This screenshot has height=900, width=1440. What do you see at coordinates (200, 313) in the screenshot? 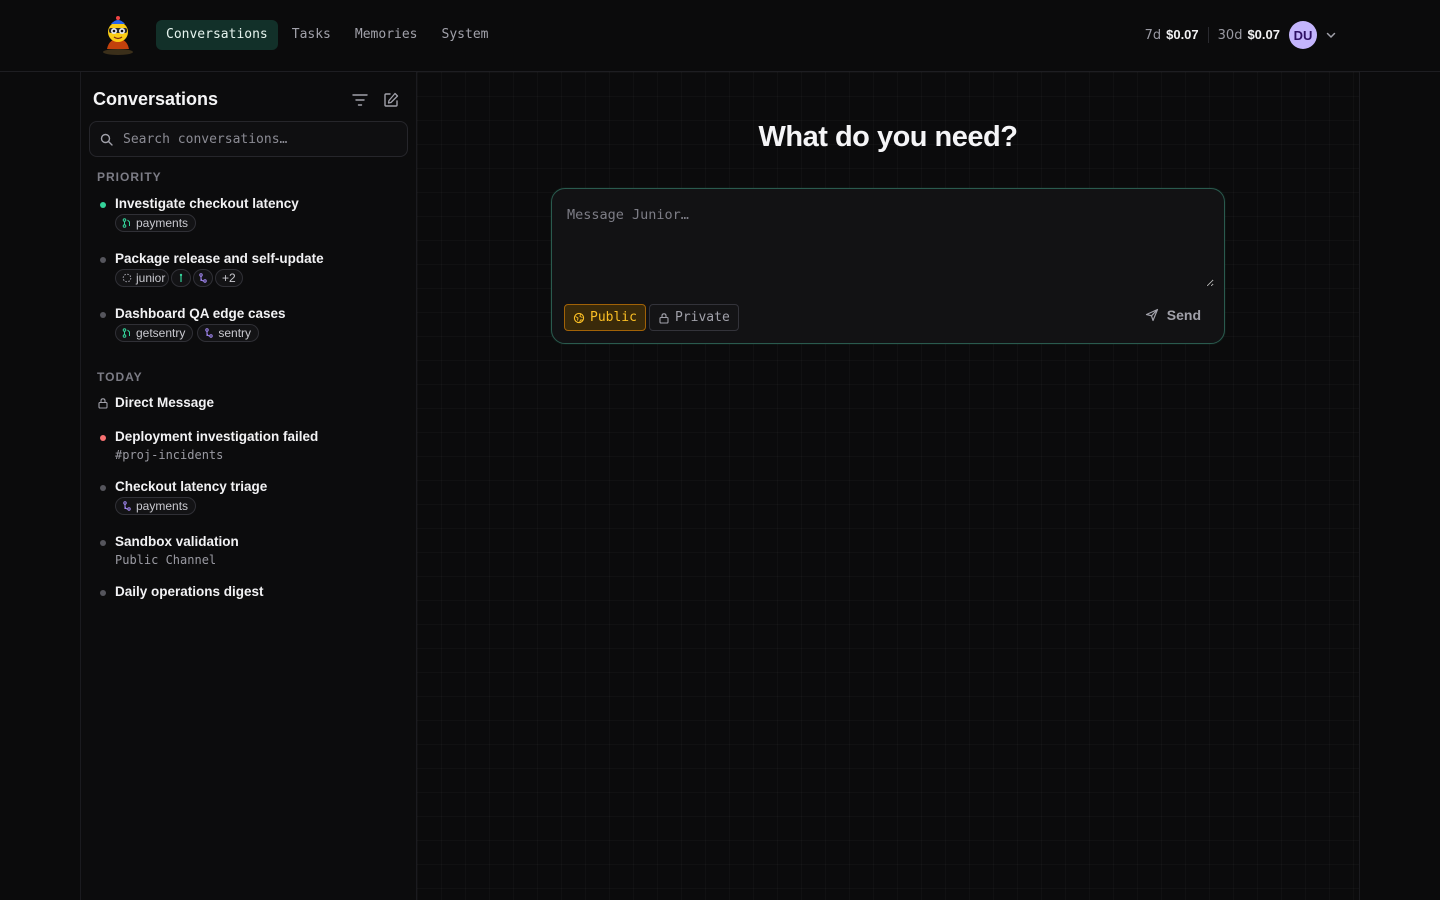
I see `conversation-title: Dashboard QA edge cases` at bounding box center [200, 313].